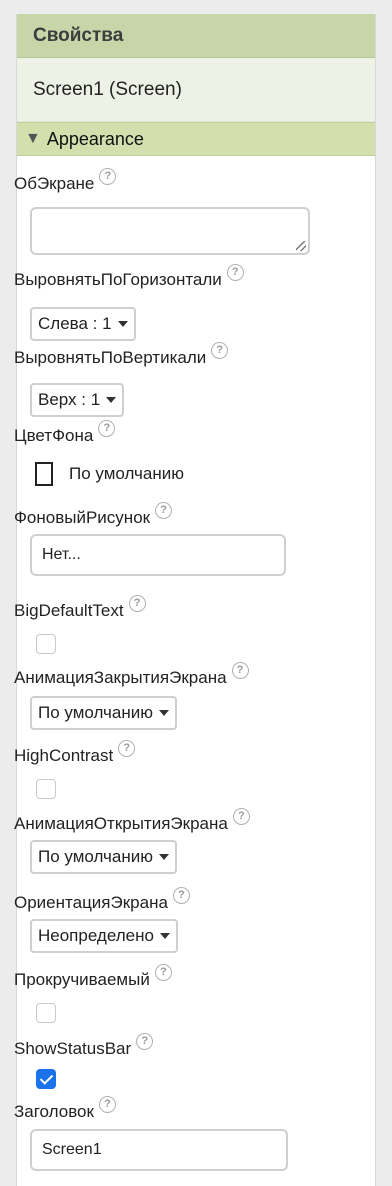  What do you see at coordinates (170, 231) in the screenshot?
I see `about-screen-textarea` at bounding box center [170, 231].